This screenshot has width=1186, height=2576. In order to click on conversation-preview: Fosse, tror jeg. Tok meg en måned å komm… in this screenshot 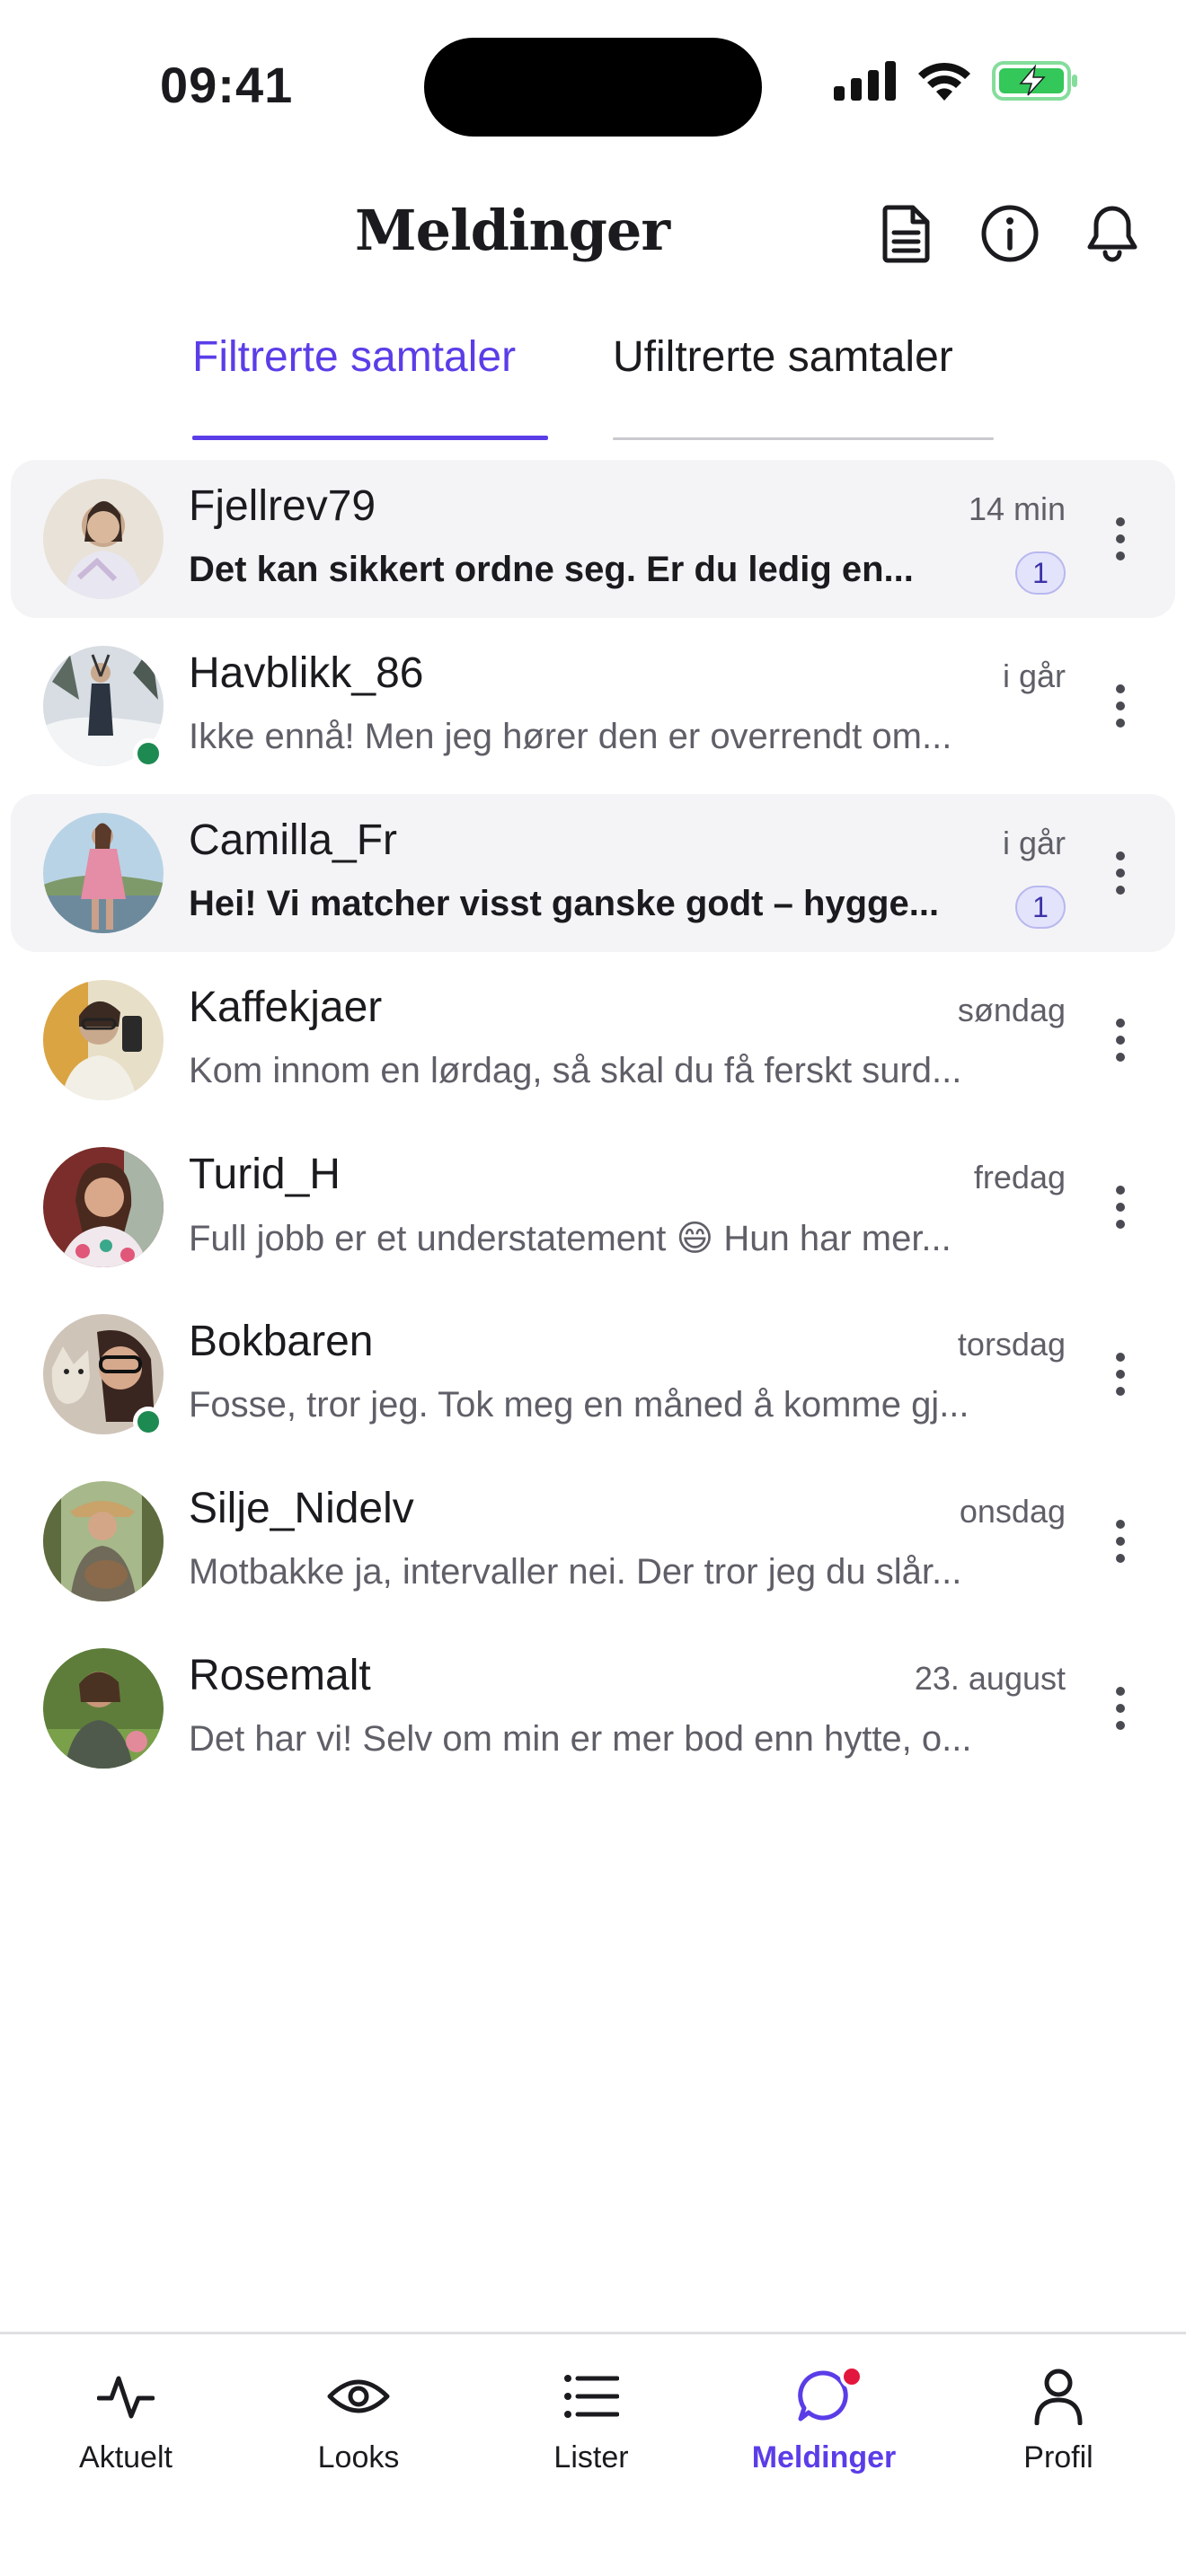, I will do `click(579, 1405)`.